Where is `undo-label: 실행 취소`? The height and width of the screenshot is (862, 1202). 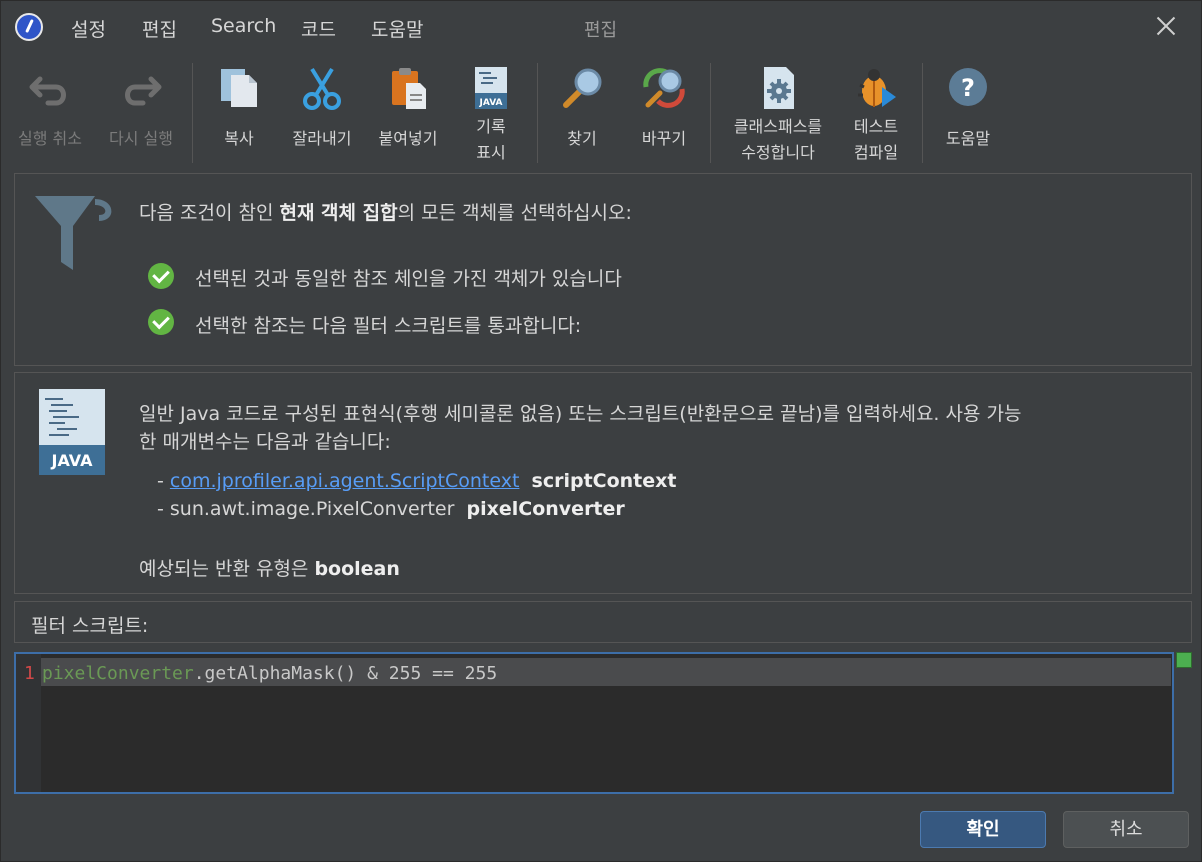 undo-label: 실행 취소 is located at coordinates (50, 138).